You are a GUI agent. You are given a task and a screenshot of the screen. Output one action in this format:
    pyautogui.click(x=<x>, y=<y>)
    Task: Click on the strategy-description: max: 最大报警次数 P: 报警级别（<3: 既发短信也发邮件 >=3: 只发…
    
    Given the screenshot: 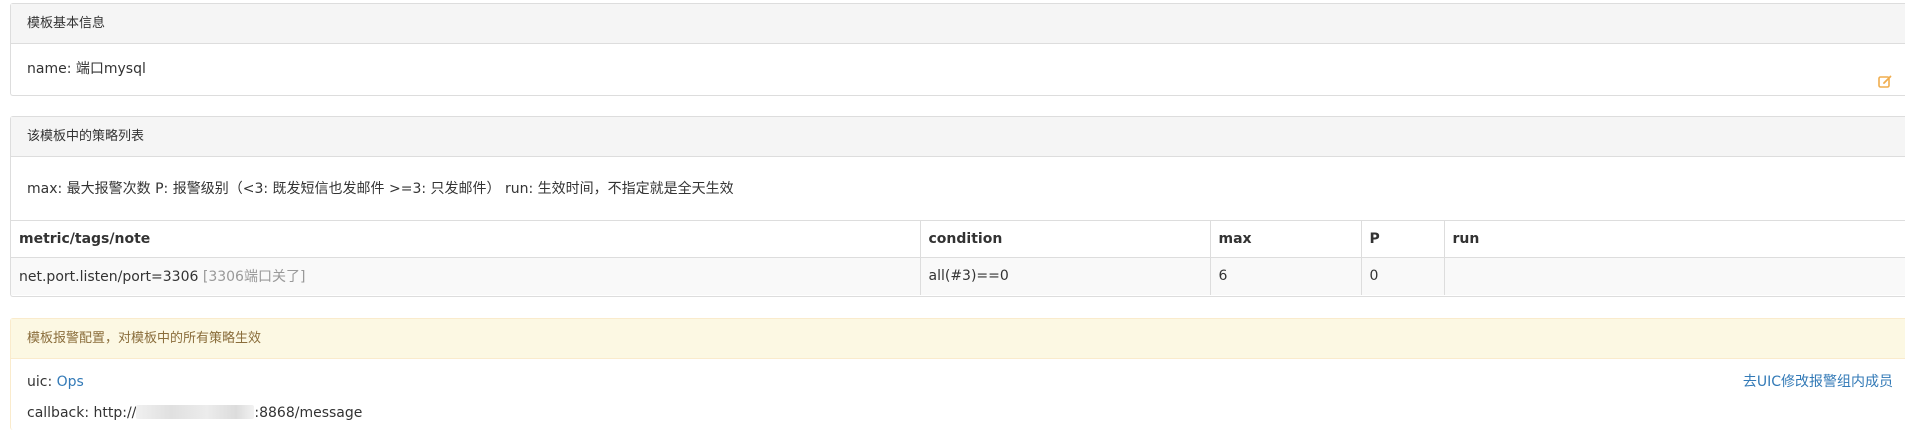 What is the action you would take?
    pyautogui.click(x=958, y=189)
    